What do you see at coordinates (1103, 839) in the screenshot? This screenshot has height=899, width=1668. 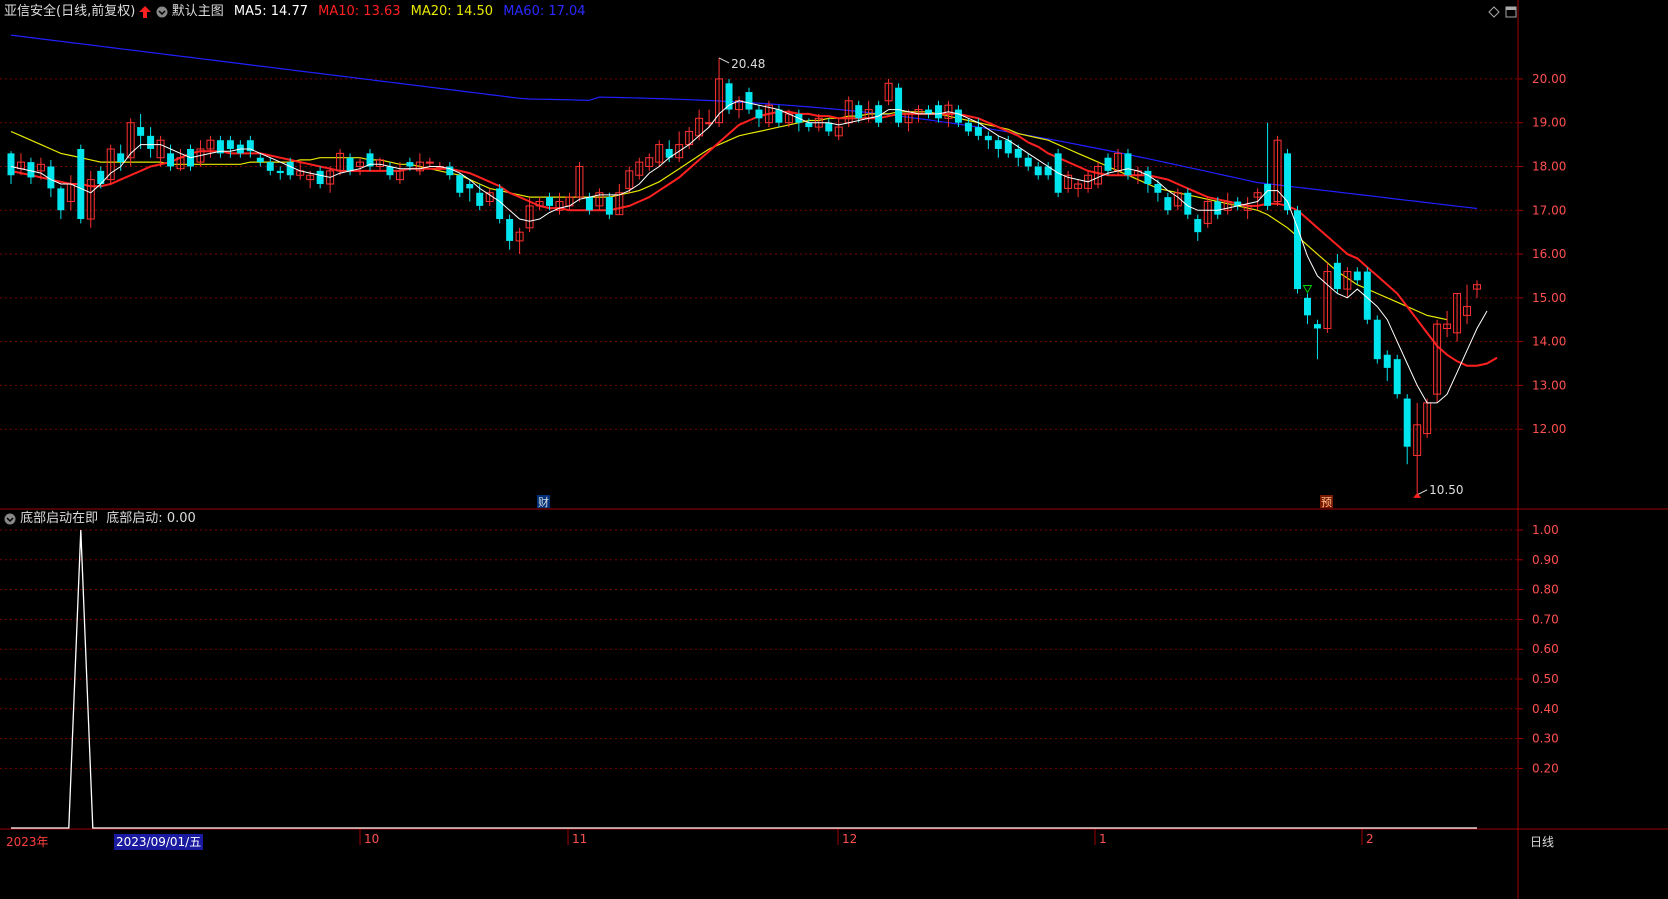 I see `month-label: 1` at bounding box center [1103, 839].